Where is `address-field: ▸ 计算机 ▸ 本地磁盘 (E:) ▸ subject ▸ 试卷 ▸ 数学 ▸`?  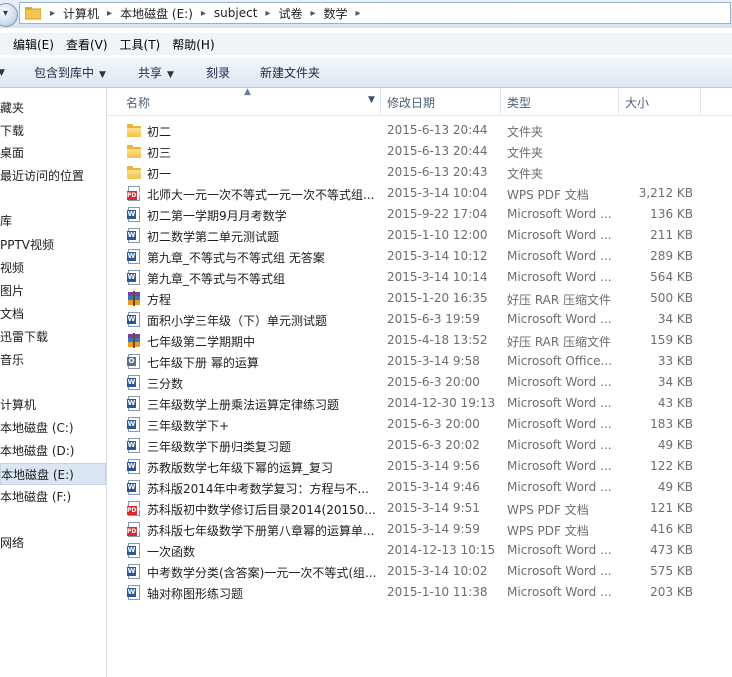 address-field: ▸ 计算机 ▸ 本地磁盘 (E:) ▸ subject ▸ 试卷 ▸ 数学 ▸ is located at coordinates (375, 13).